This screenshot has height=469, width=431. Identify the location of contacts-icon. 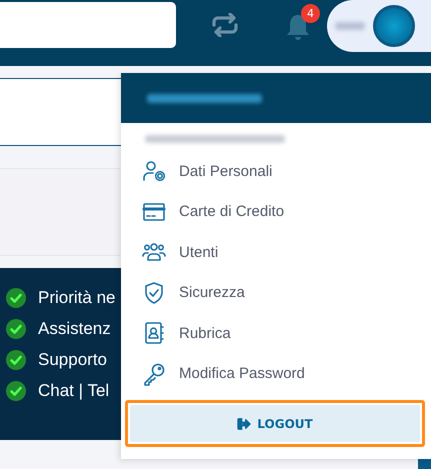
(154, 333).